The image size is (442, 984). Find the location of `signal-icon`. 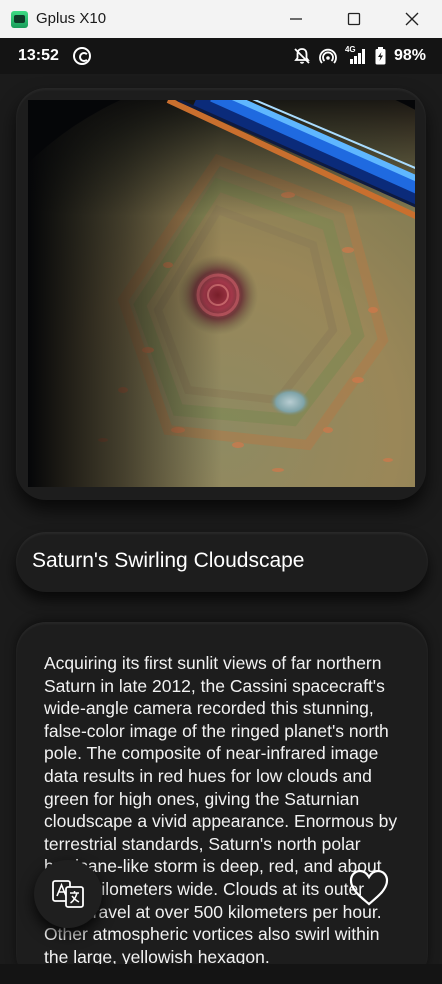

signal-icon is located at coordinates (357, 56).